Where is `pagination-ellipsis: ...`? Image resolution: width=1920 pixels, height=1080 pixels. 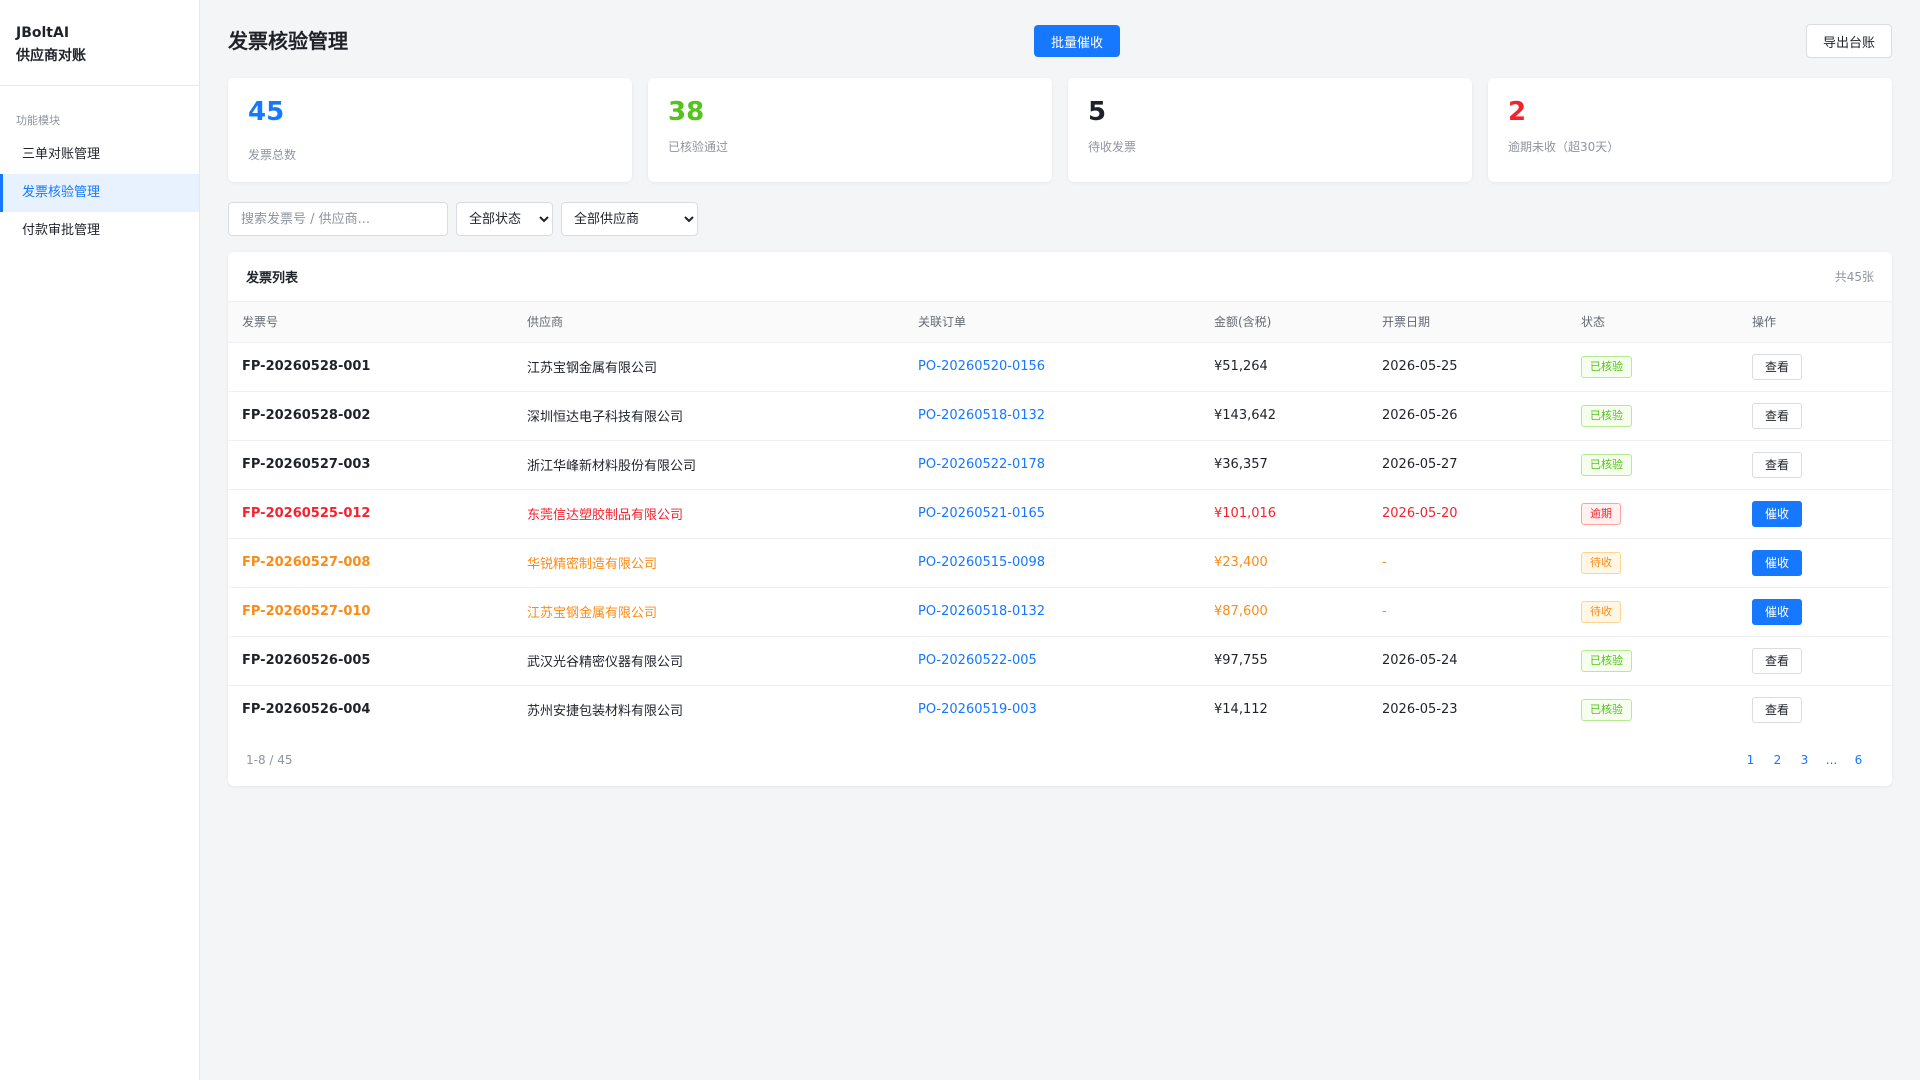
pagination-ellipsis: ... is located at coordinates (1831, 760).